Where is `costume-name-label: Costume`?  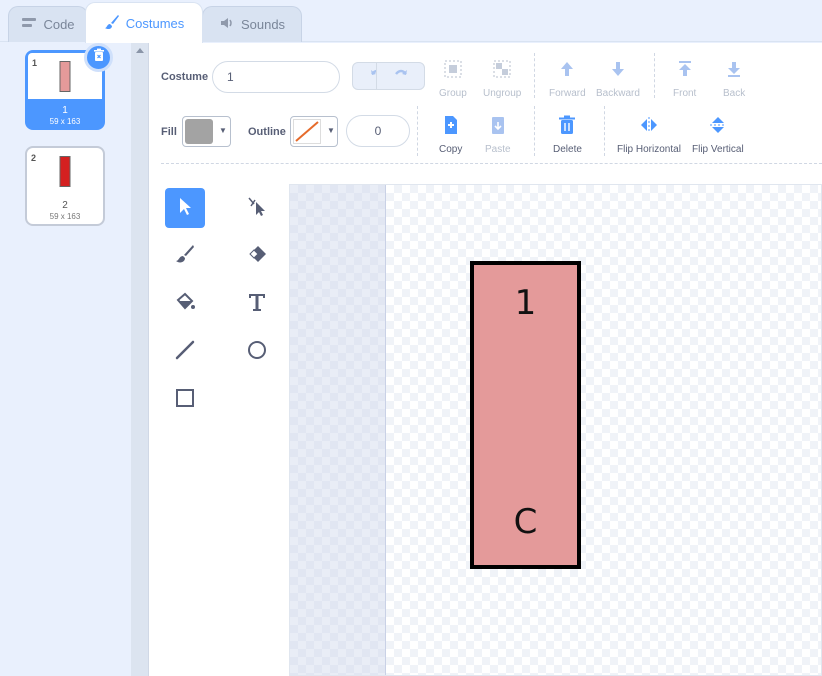
costume-name-label: Costume is located at coordinates (185, 77).